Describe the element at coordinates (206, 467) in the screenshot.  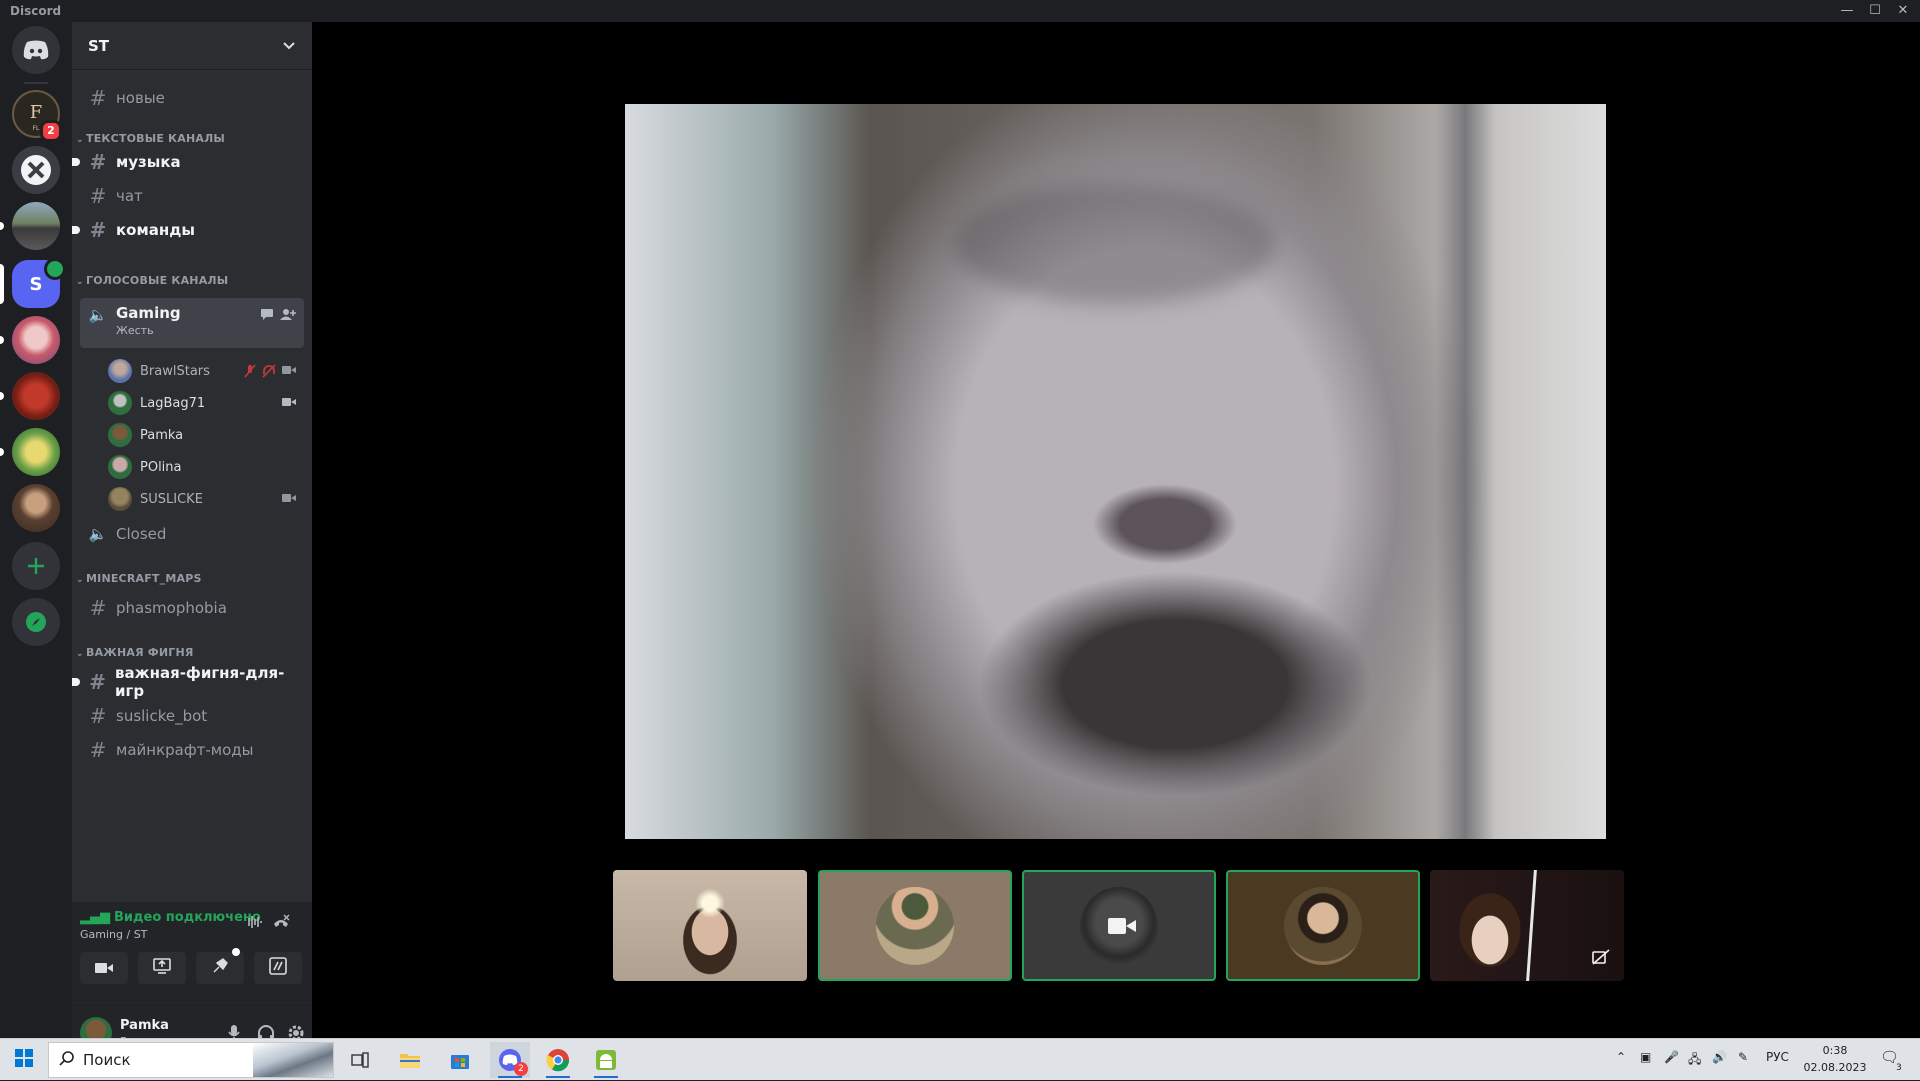
I see `voice-user-polina: POlina` at that location.